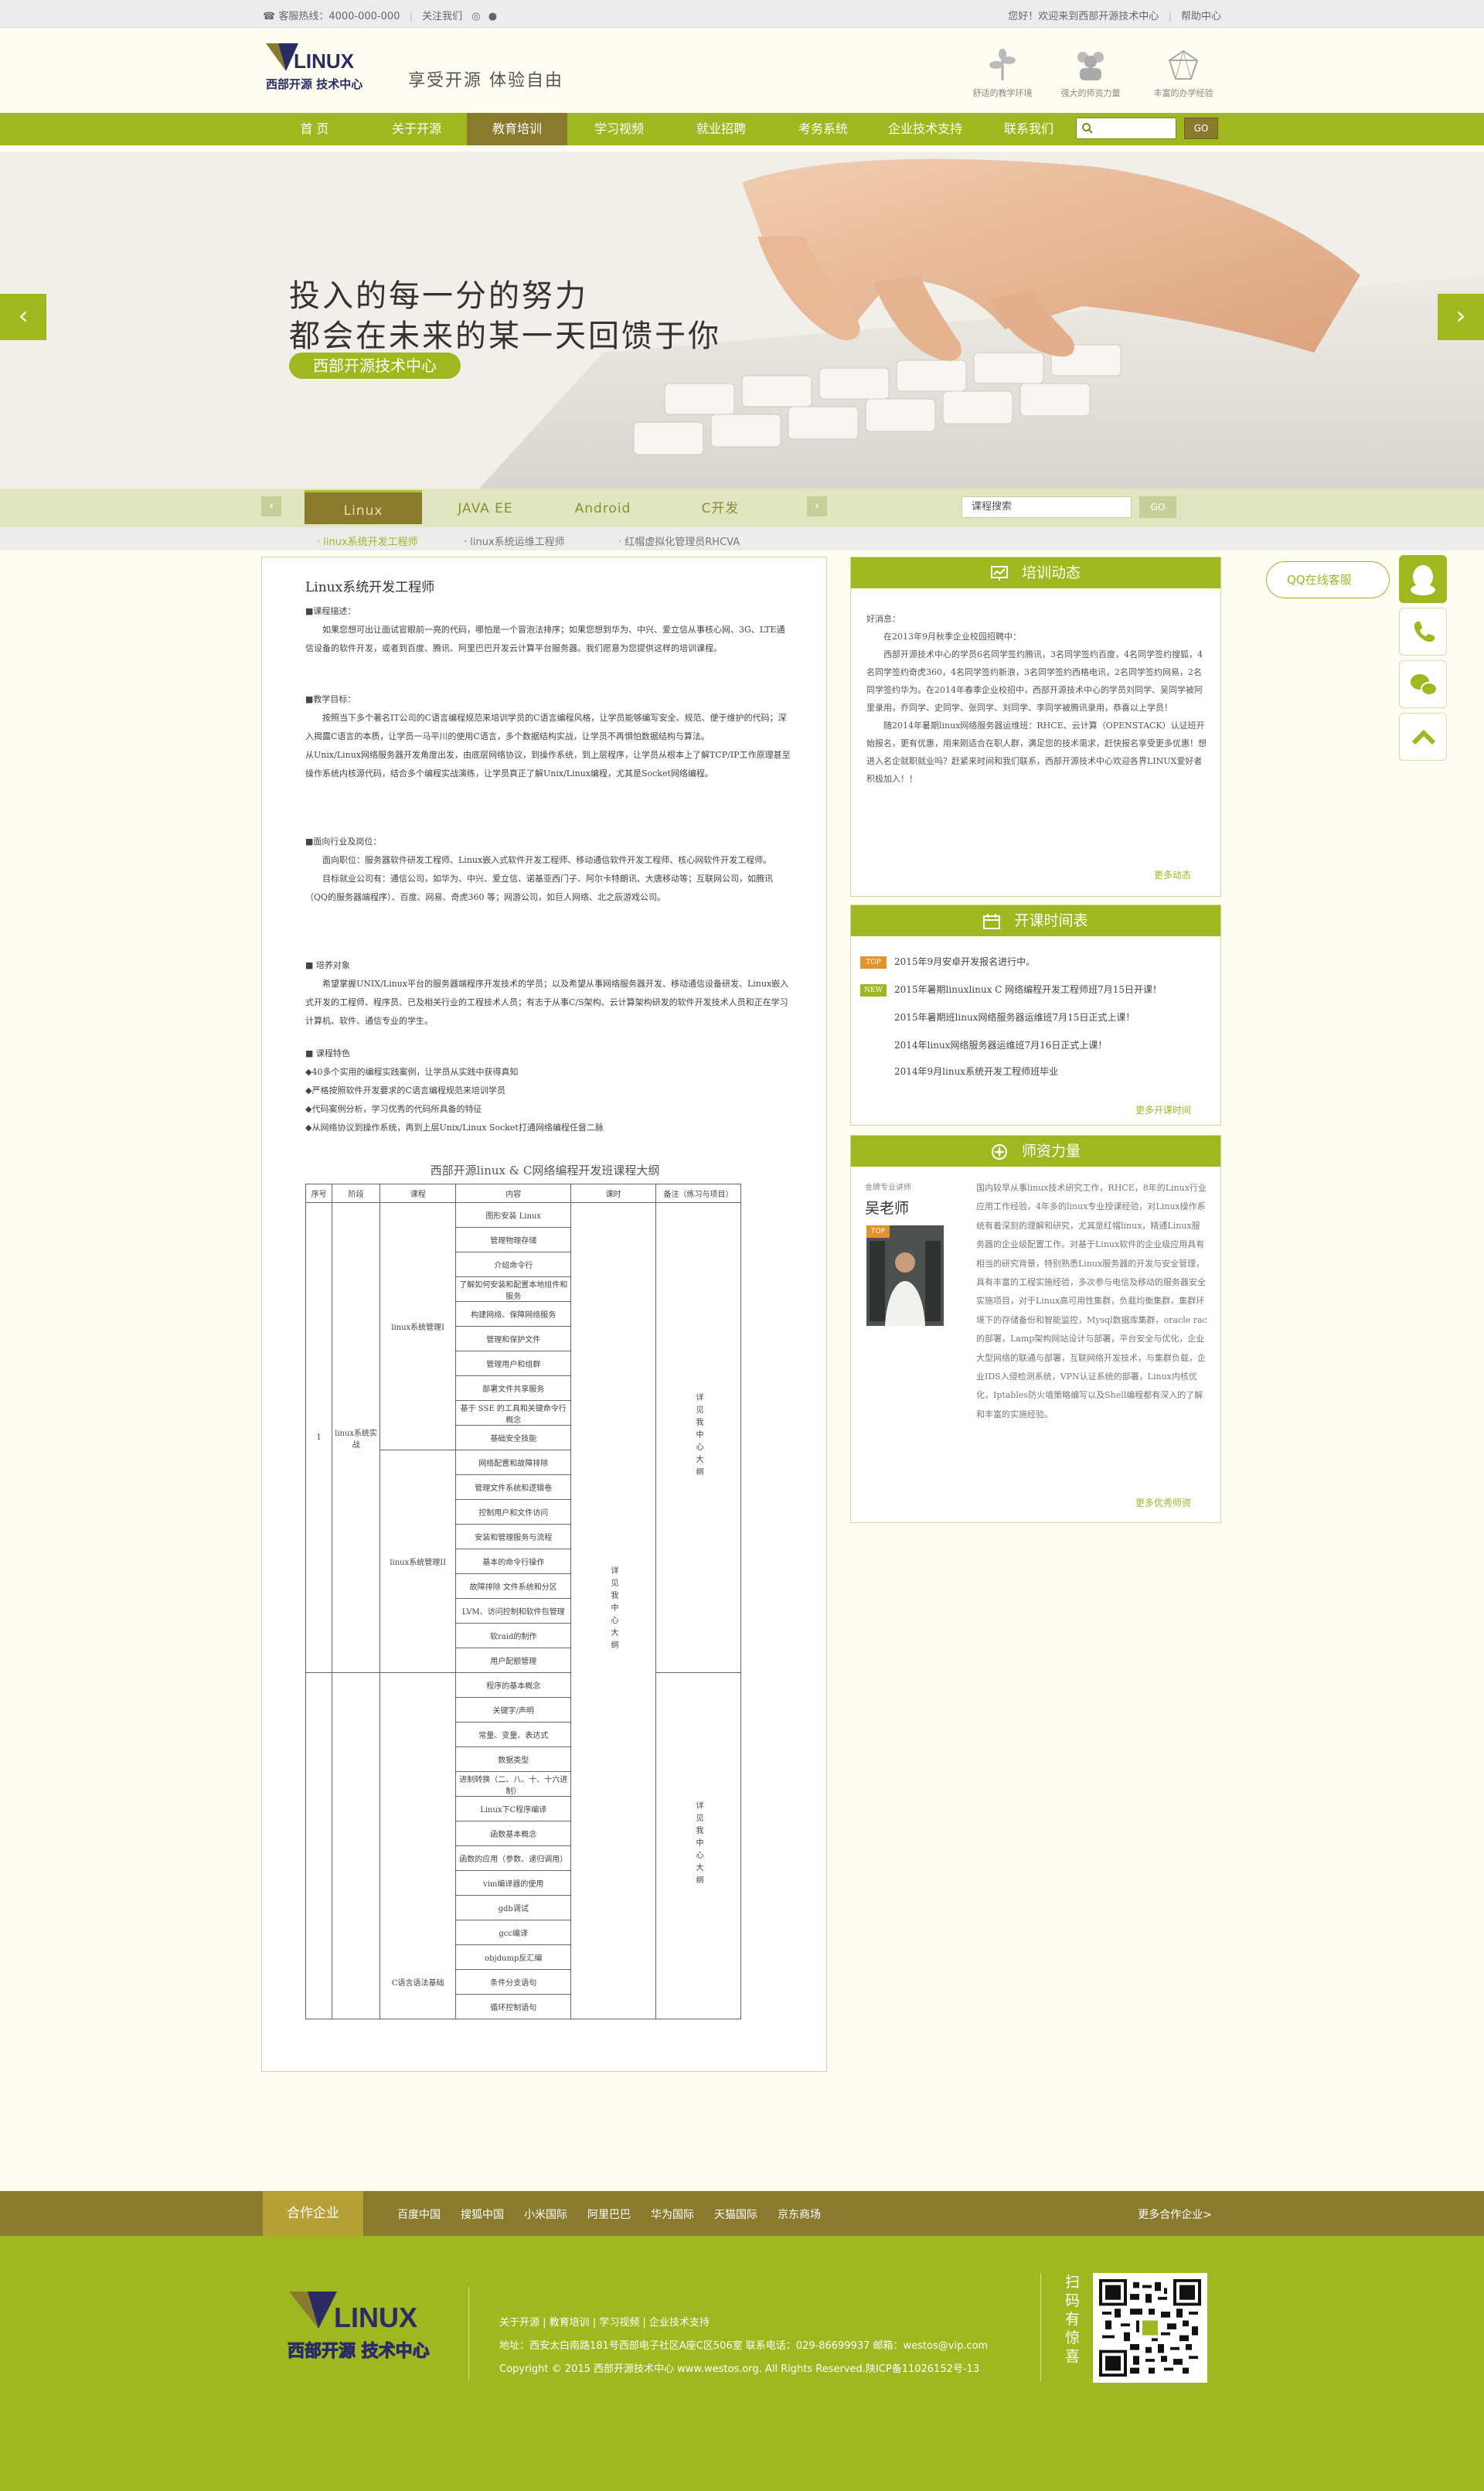 This screenshot has height=2491, width=1484. I want to click on partner-link: 小米国际, so click(545, 2214).